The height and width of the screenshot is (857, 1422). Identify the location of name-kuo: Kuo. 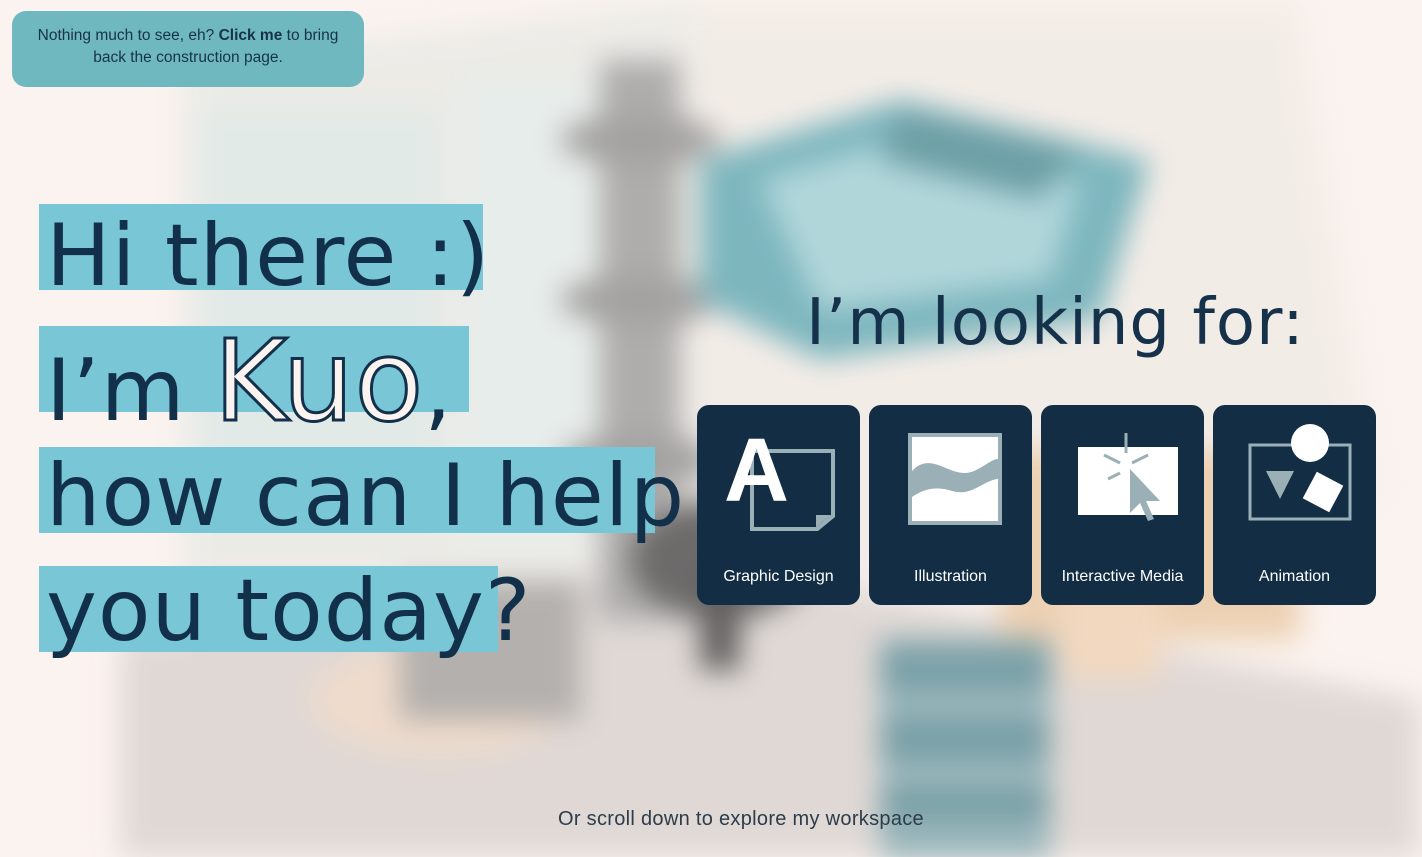
(318, 382).